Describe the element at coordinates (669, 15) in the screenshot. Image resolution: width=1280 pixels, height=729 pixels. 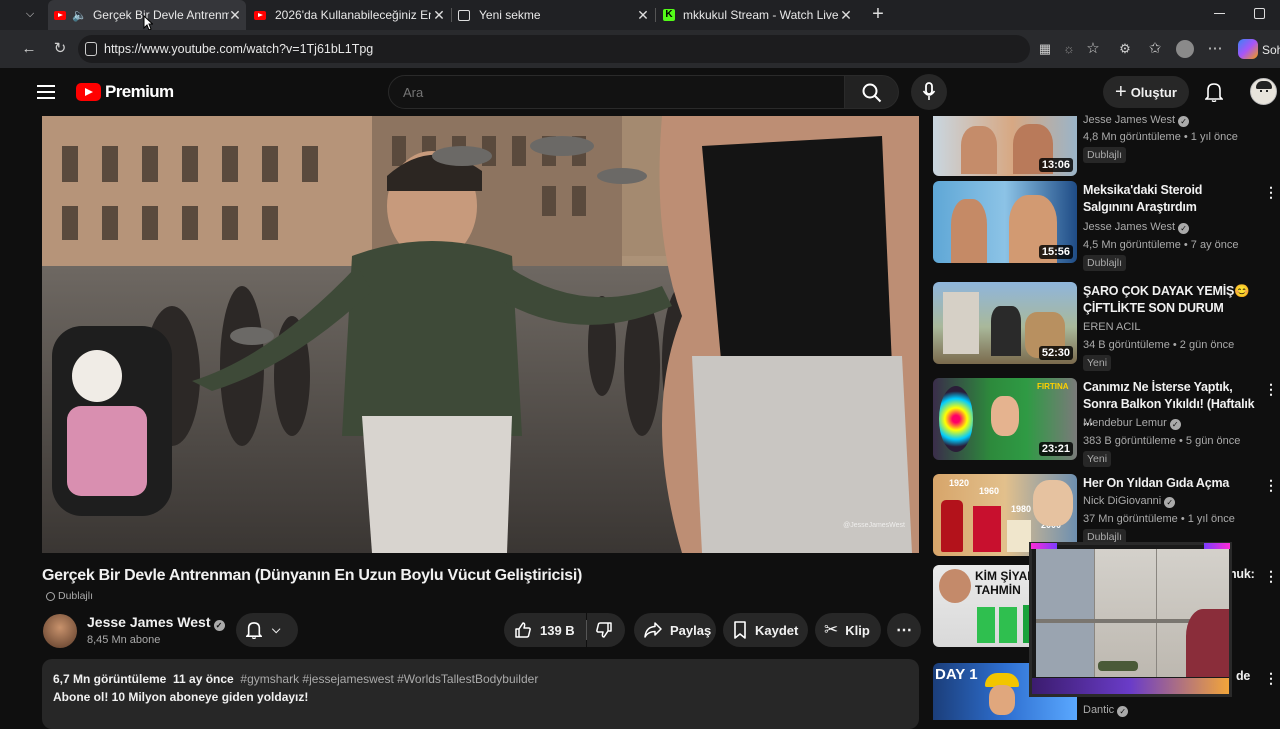
I see `kick-favicon-icon: K` at that location.